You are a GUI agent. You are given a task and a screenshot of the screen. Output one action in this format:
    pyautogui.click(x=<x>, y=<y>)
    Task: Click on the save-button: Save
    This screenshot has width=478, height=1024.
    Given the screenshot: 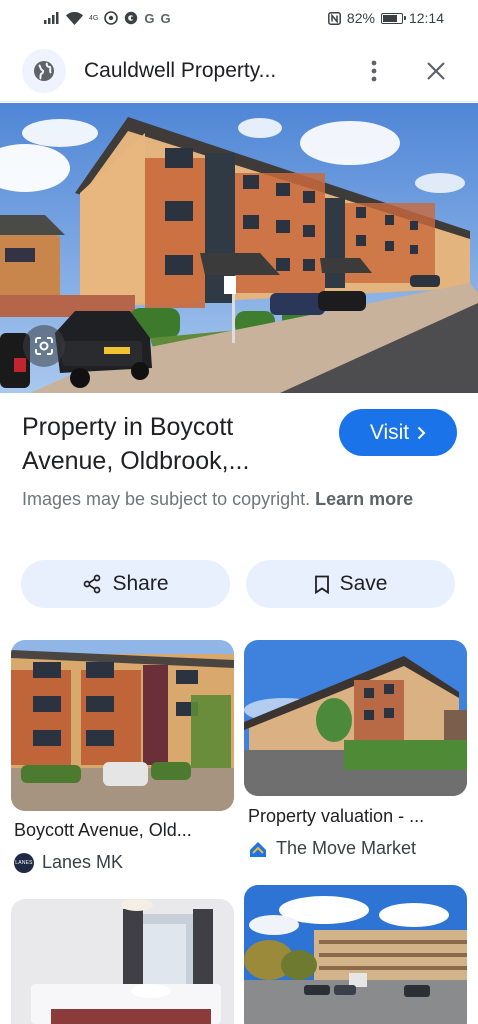 What is the action you would take?
    pyautogui.click(x=350, y=584)
    